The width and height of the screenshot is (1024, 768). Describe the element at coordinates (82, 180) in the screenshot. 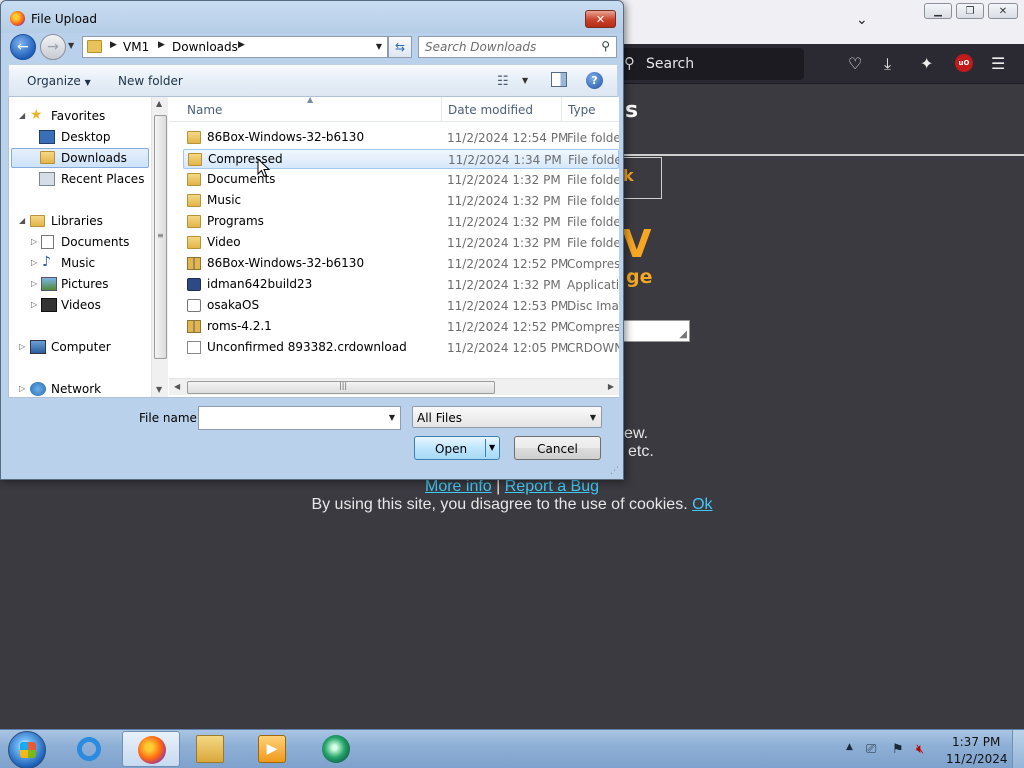

I see `nav-recent-places: Recent Places` at that location.